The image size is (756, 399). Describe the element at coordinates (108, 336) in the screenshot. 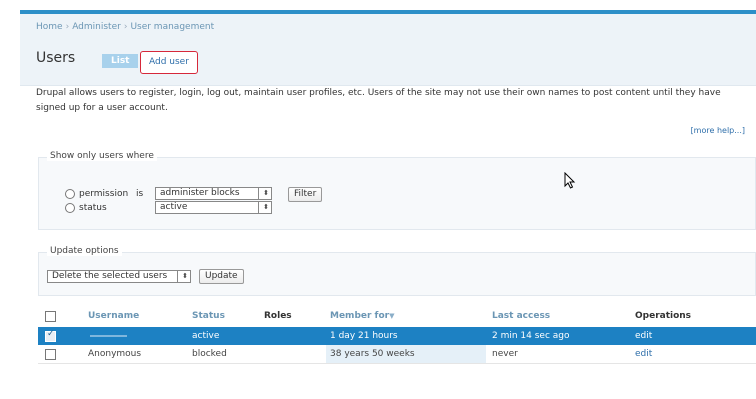

I see `redacted-username` at that location.